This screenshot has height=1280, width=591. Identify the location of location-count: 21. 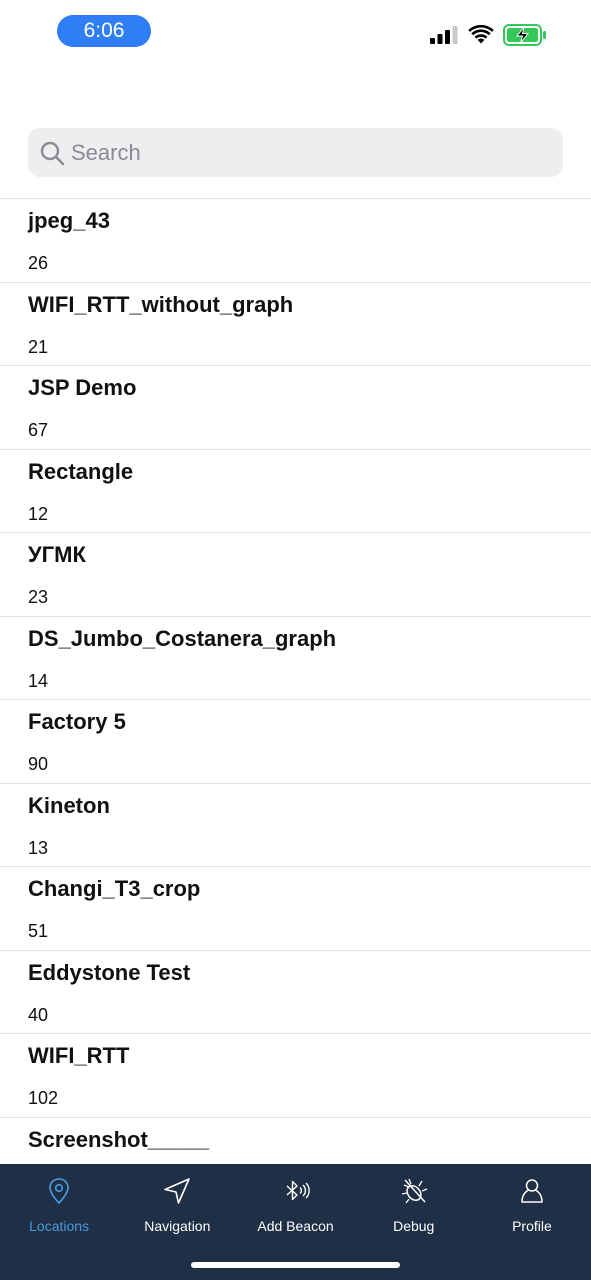
(38, 346).